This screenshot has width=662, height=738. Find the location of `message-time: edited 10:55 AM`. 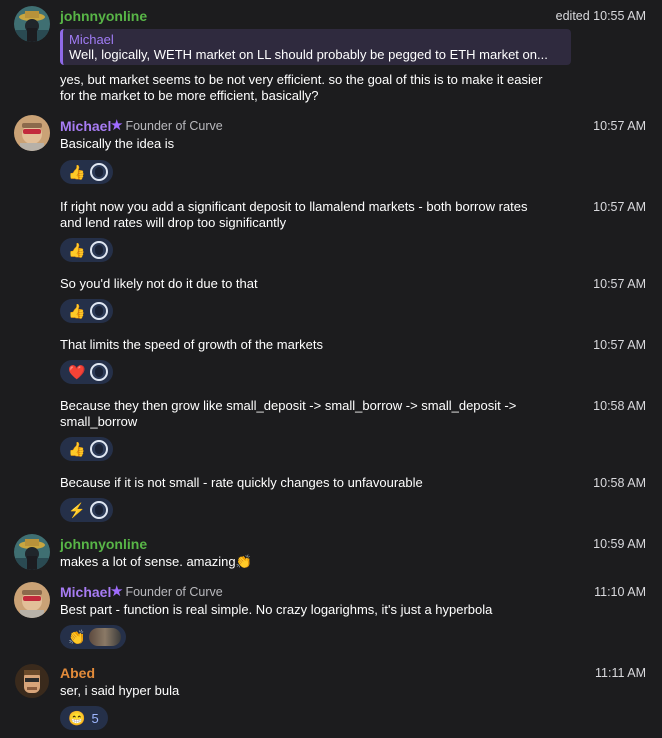

message-time: edited 10:55 AM is located at coordinates (600, 16).